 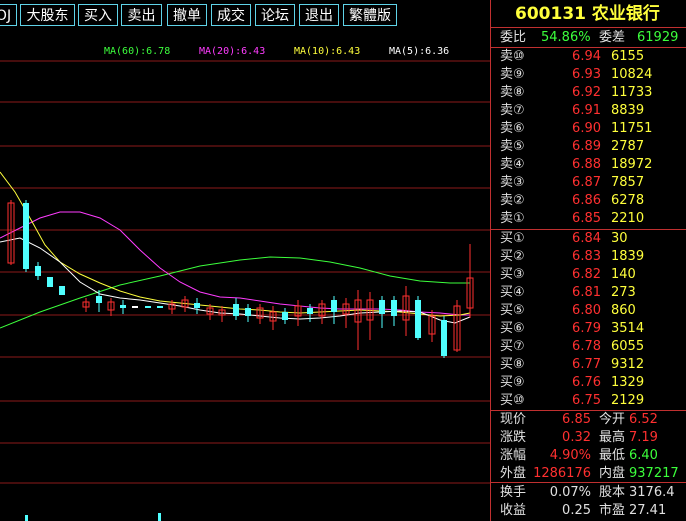 I want to click on sell-row: 卖⑦ 6.91 8839, so click(x=588, y=111).